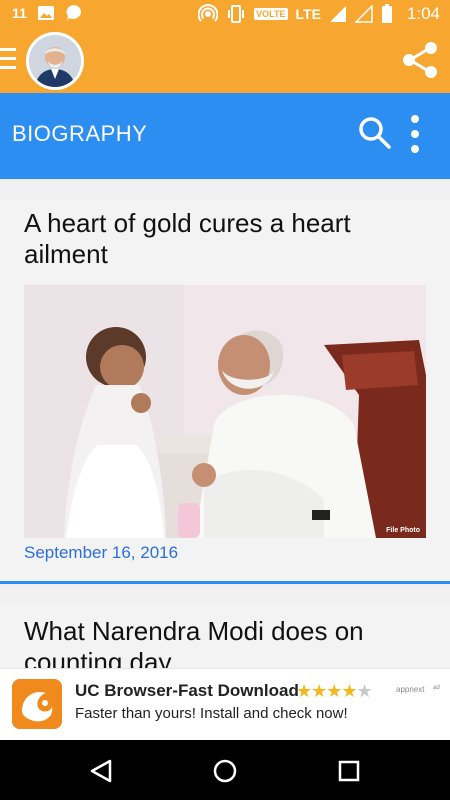 This screenshot has height=800, width=450. Describe the element at coordinates (387, 14) in the screenshot. I see `battery-icon` at that location.